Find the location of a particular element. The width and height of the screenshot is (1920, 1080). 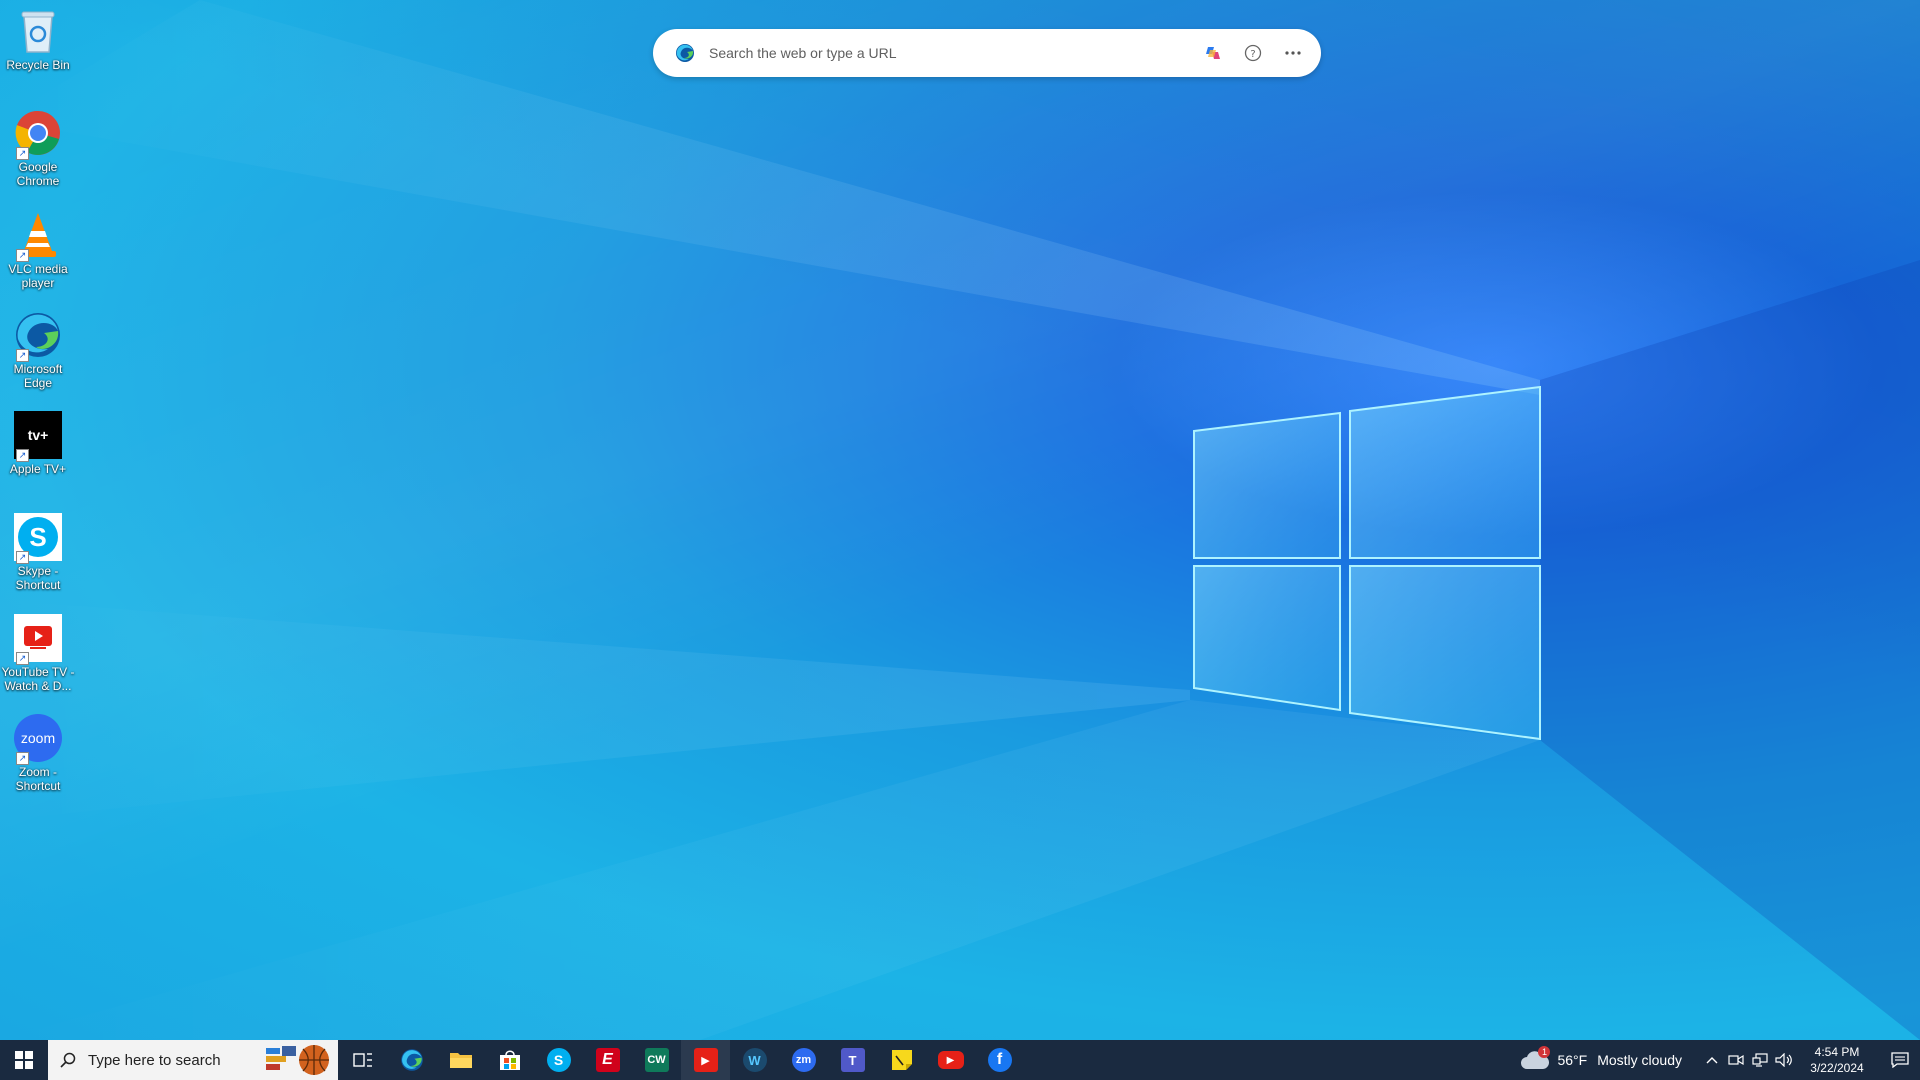

start-button is located at coordinates (24, 1060).